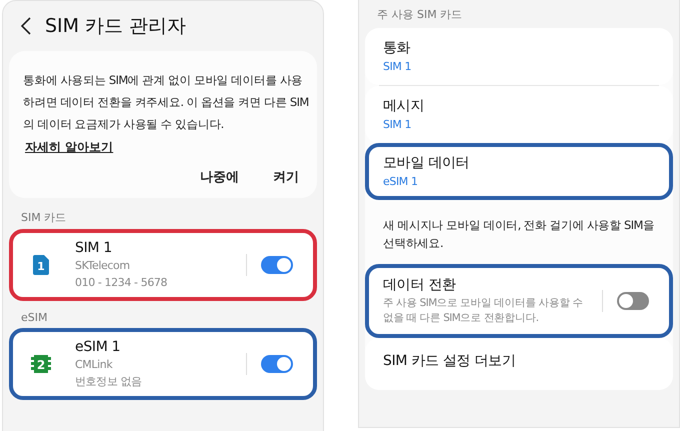  I want to click on carrier-name: CMLink, so click(94, 364).